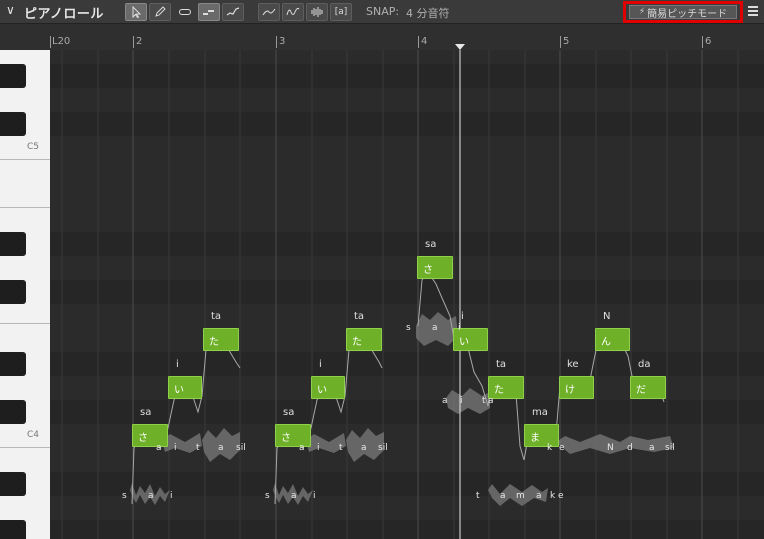 Image resolution: width=764 pixels, height=539 pixels. I want to click on cursor-icon, so click(137, 12).